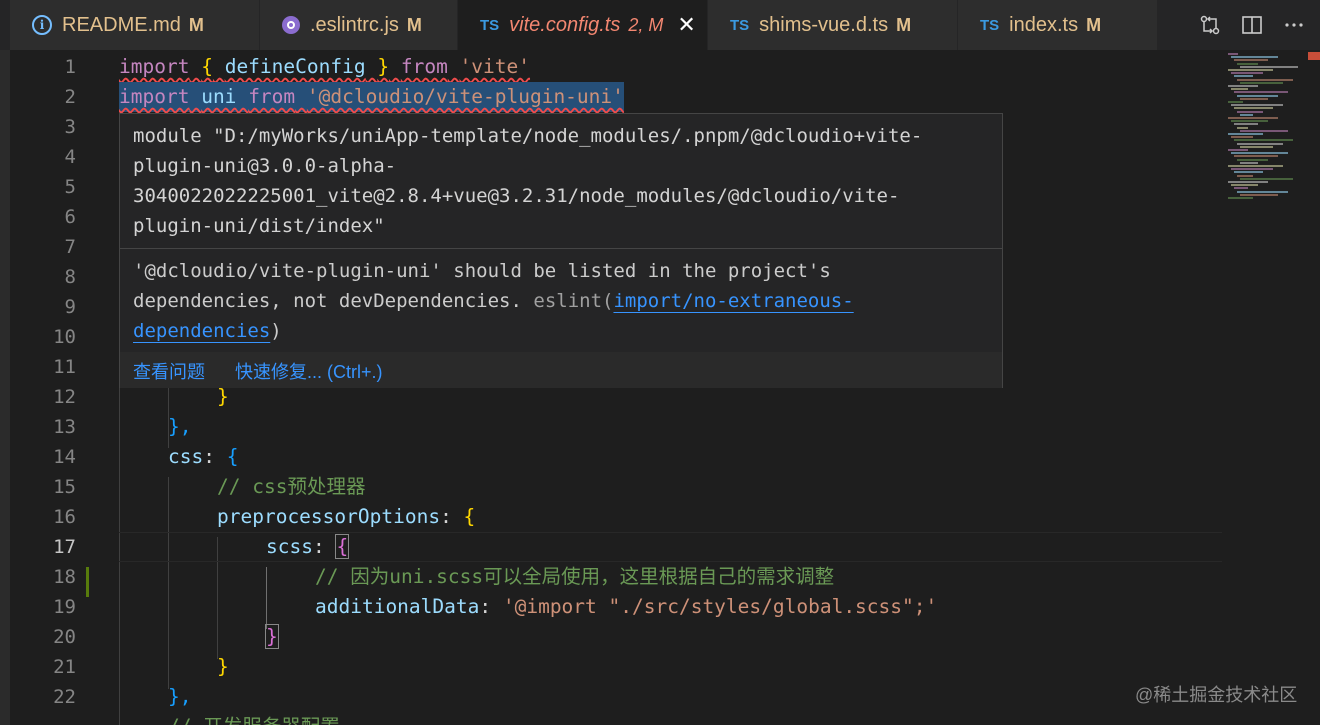 The image size is (1320, 725). I want to click on tab-label: .eslintrc.js, so click(354, 24).